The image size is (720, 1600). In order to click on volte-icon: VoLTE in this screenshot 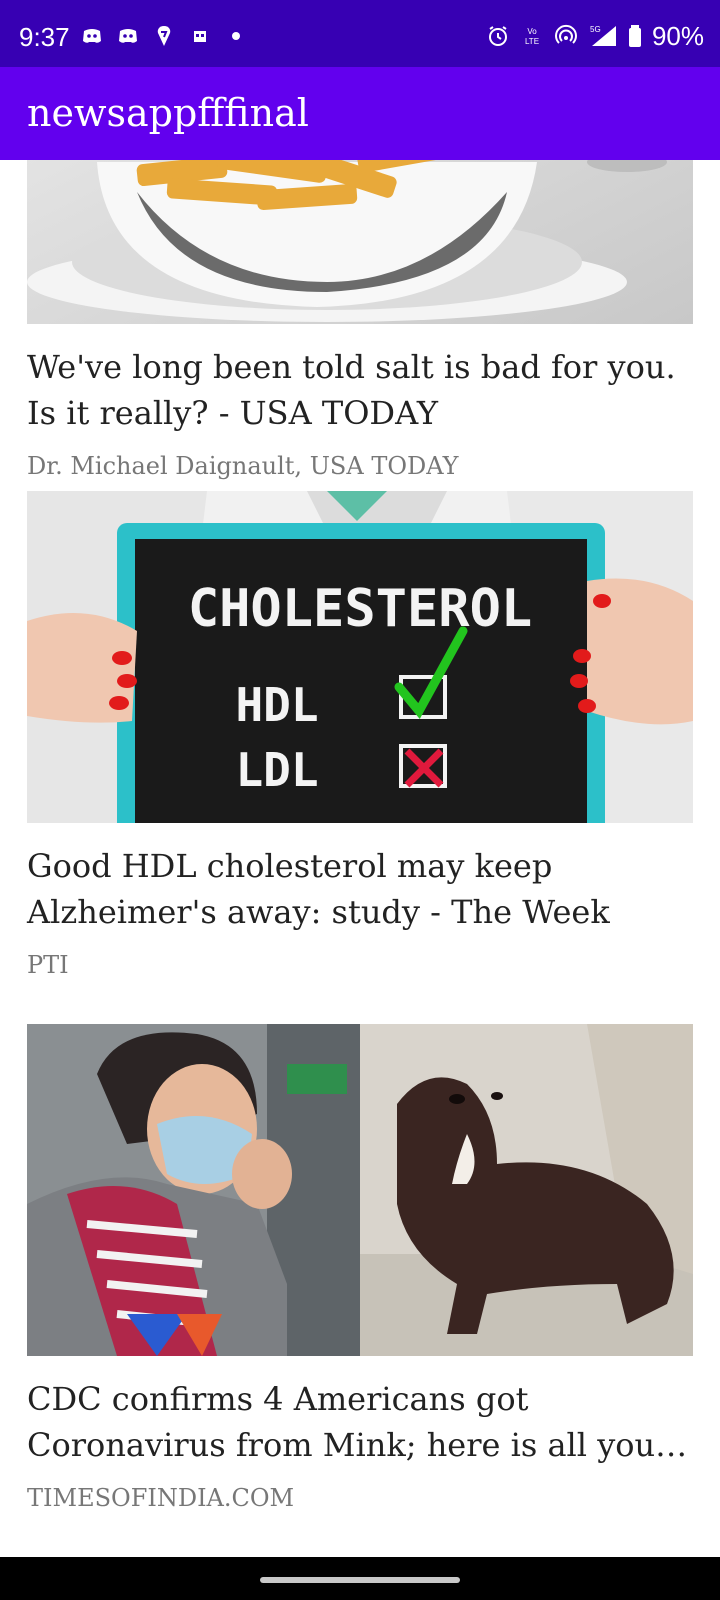, I will do `click(532, 36)`.